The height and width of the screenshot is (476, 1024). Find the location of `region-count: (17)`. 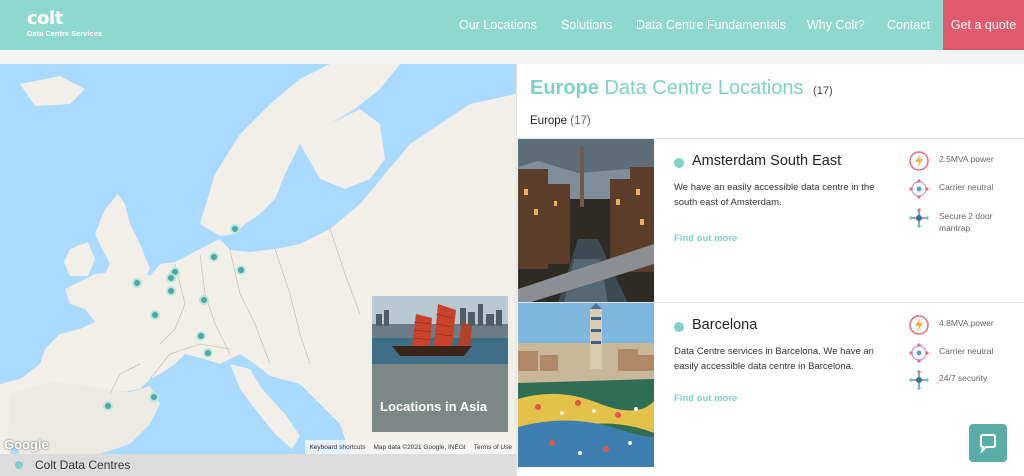

region-count: (17) is located at coordinates (580, 121).